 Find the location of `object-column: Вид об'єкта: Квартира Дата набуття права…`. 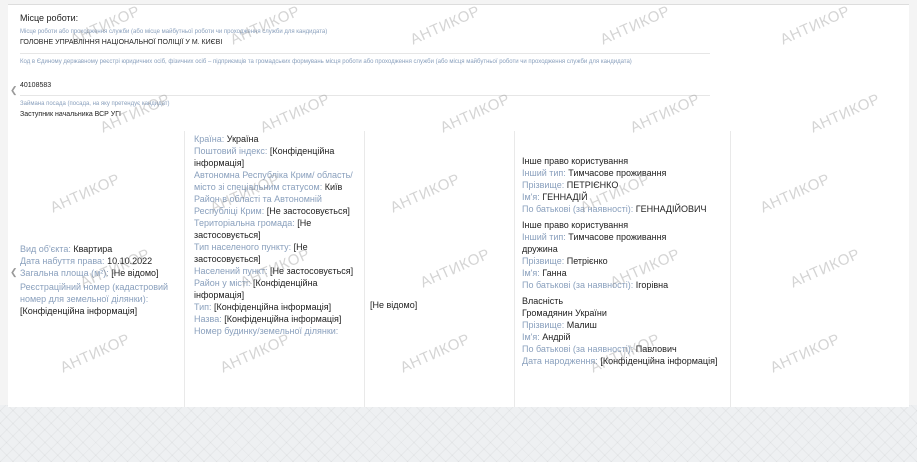

object-column: Вид об'єкта: Квартира Дата набуття права… is located at coordinates (99, 280).